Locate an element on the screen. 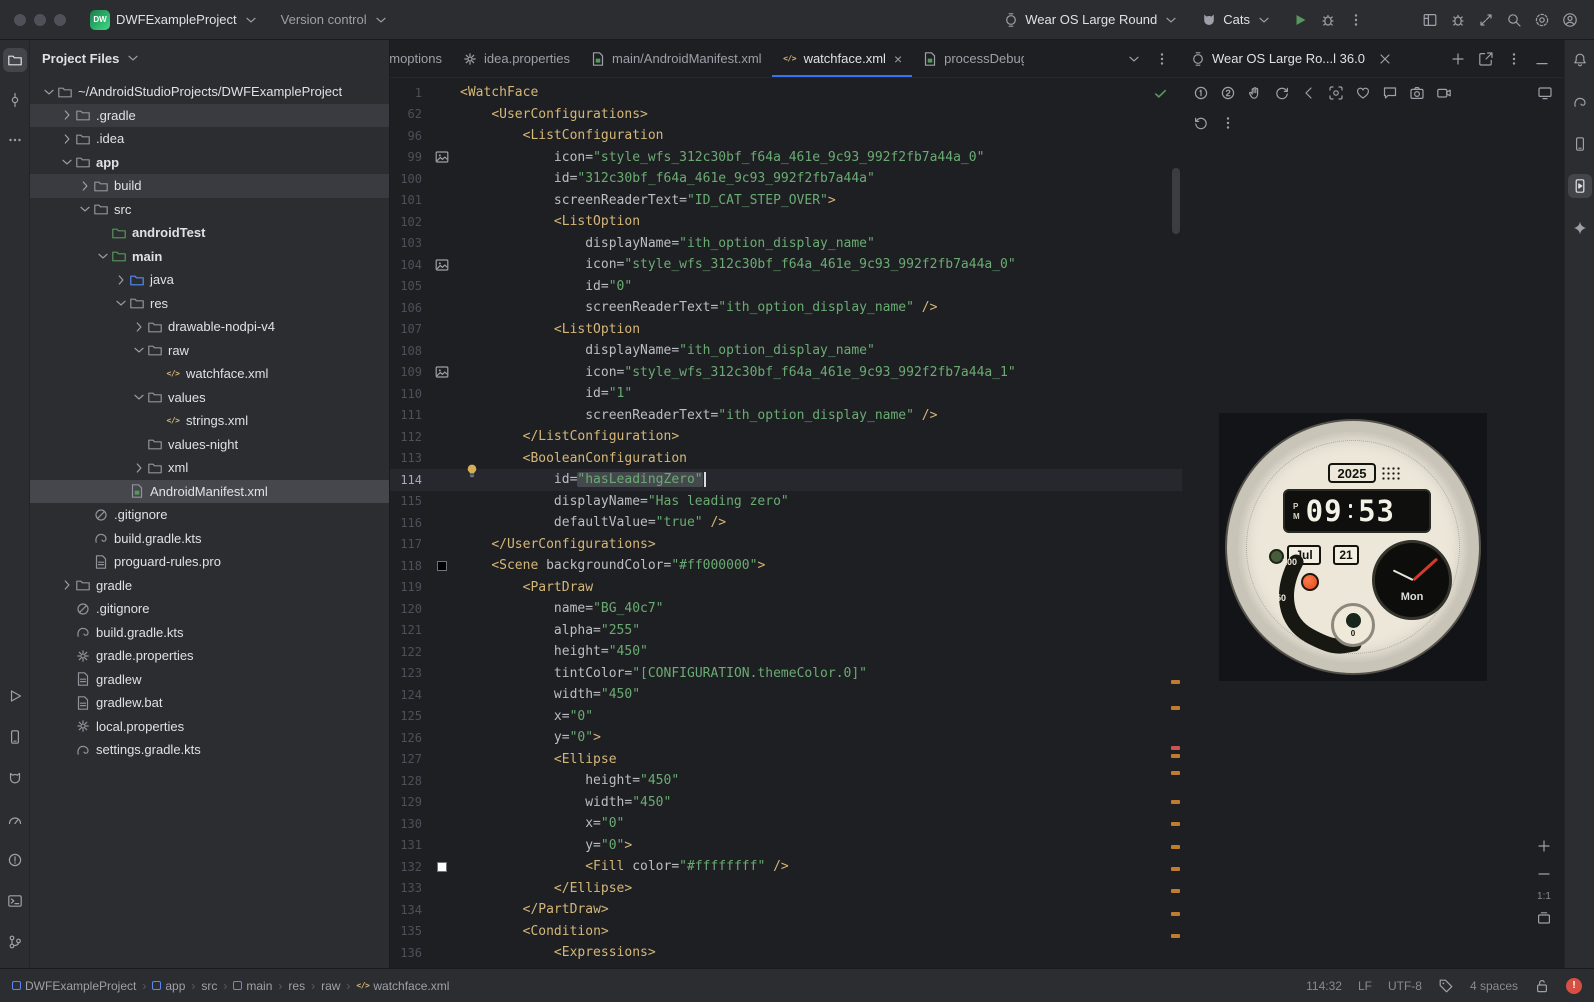  health-services-button is located at coordinates (1363, 93).